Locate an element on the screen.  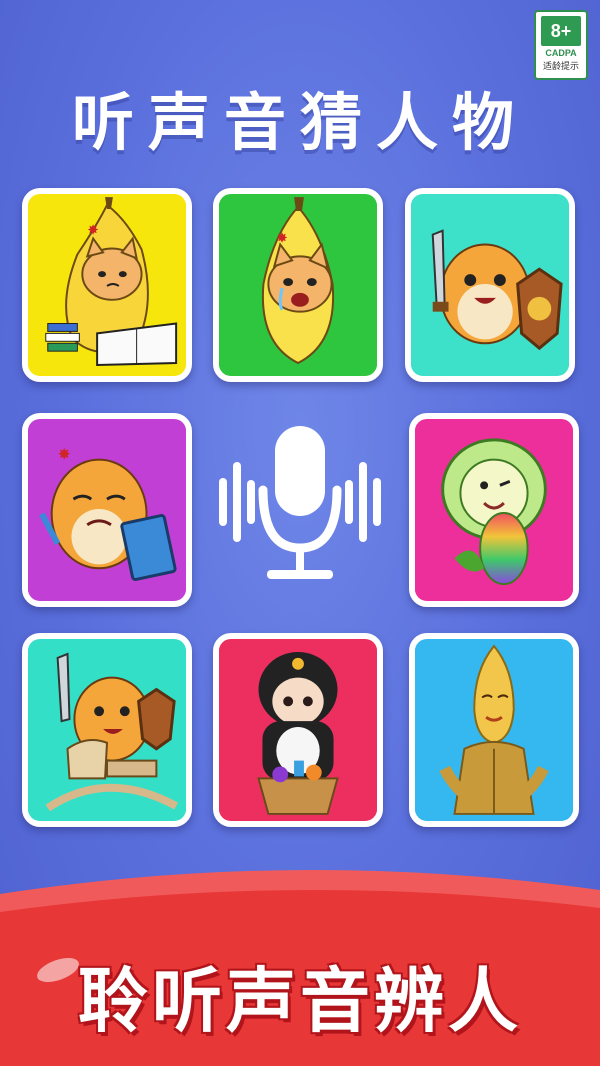
card-hamster-with-book: ✸ is located at coordinates (107, 510).